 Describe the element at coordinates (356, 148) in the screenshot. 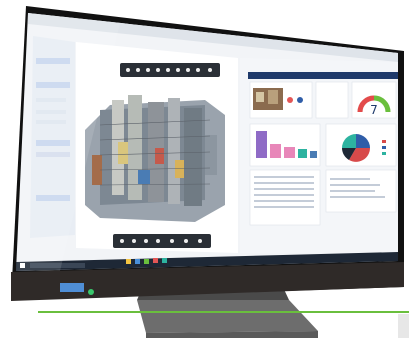

I see `pie-chart` at that location.